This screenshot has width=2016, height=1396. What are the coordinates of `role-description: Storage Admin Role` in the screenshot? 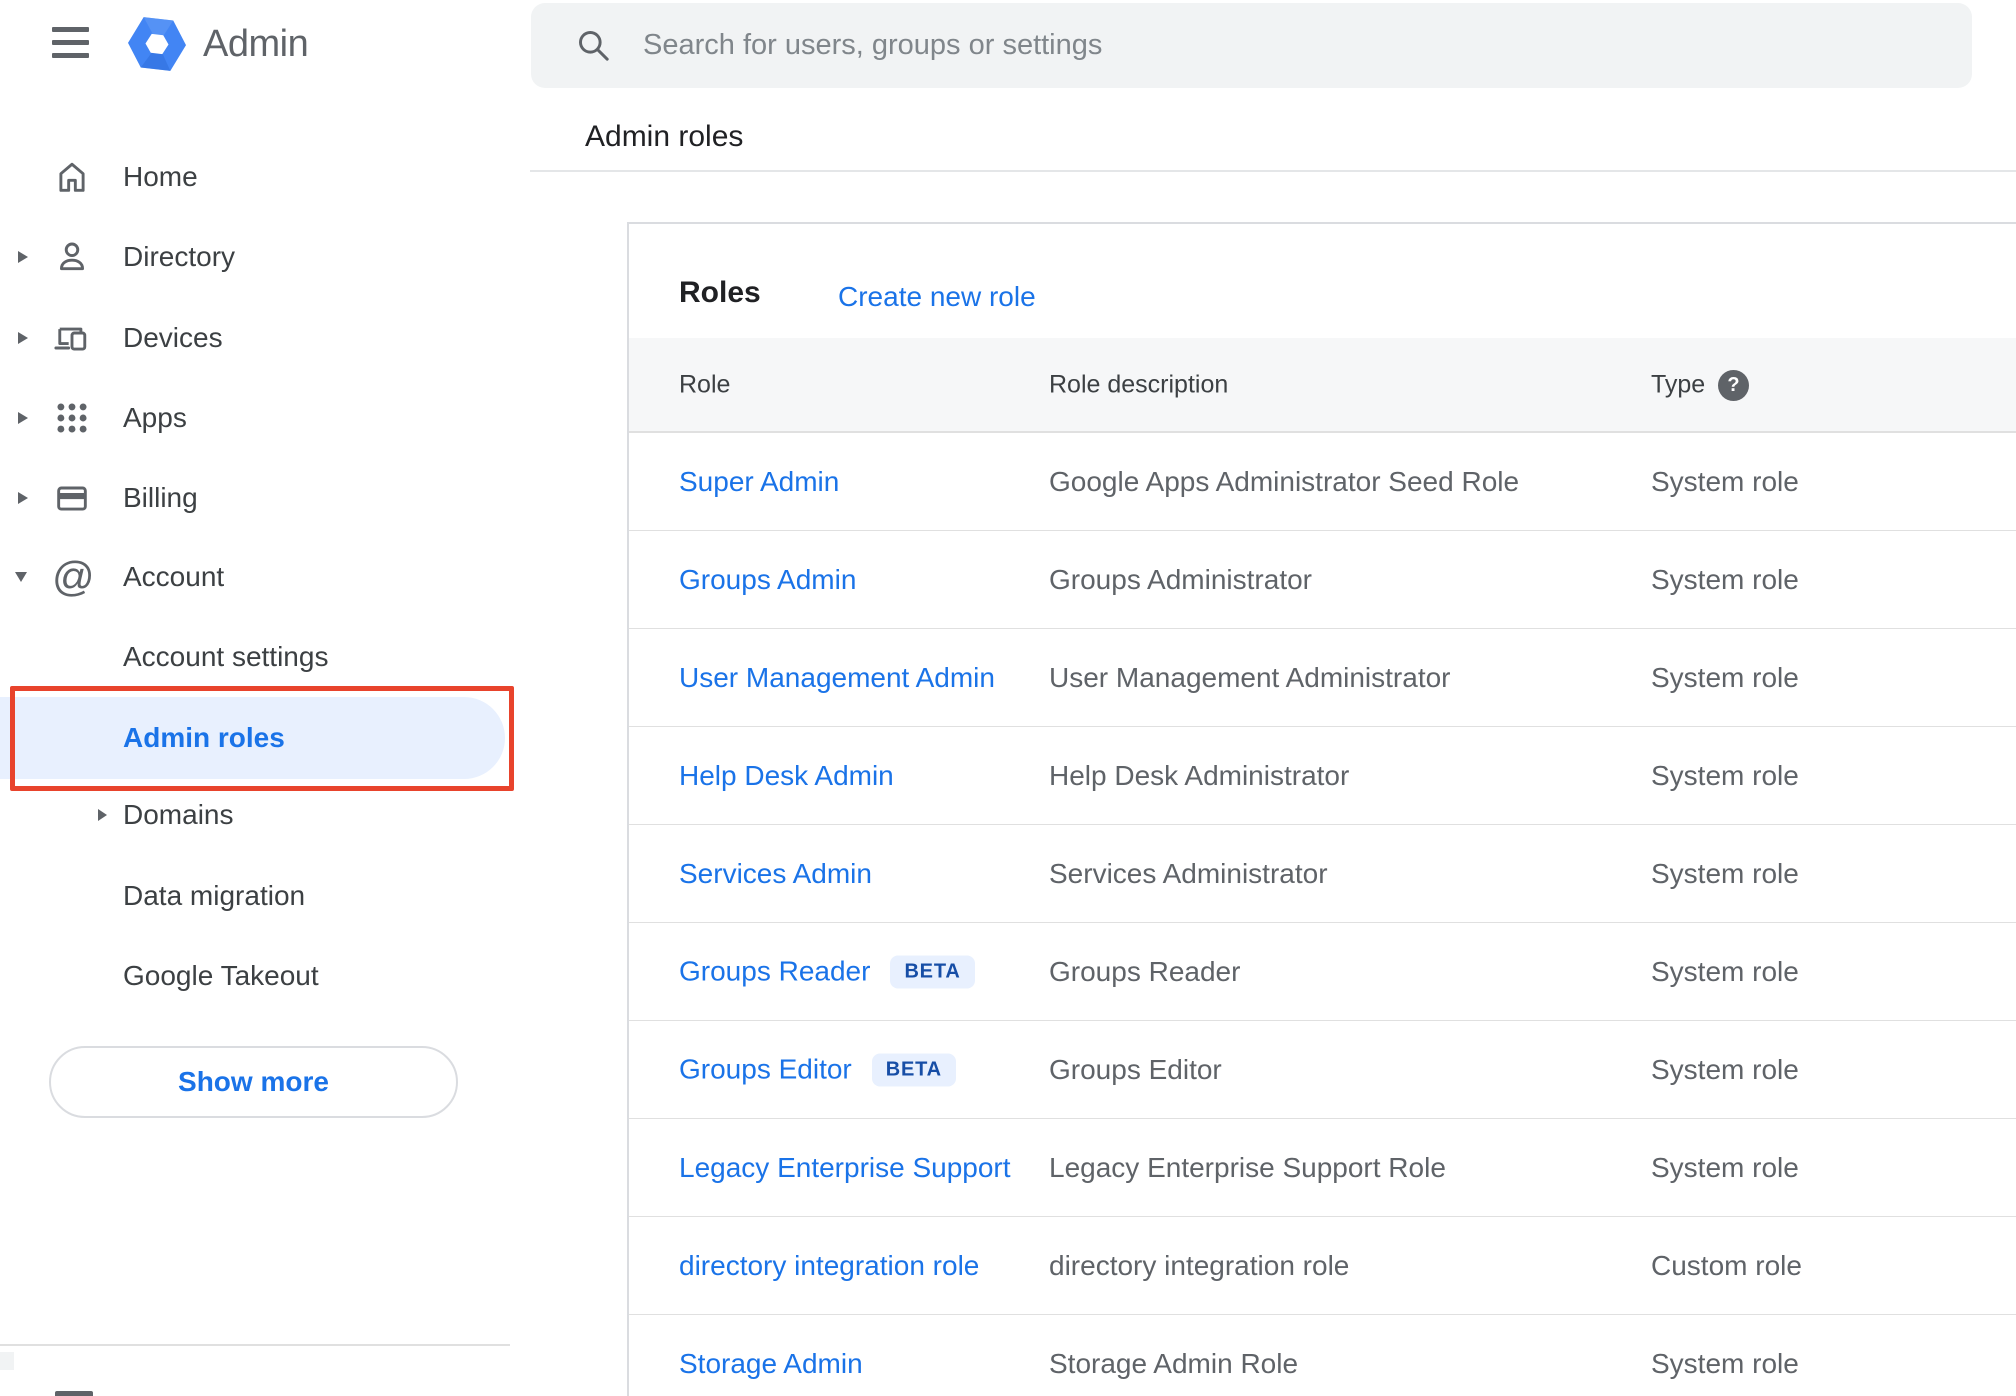 It's located at (1174, 1363).